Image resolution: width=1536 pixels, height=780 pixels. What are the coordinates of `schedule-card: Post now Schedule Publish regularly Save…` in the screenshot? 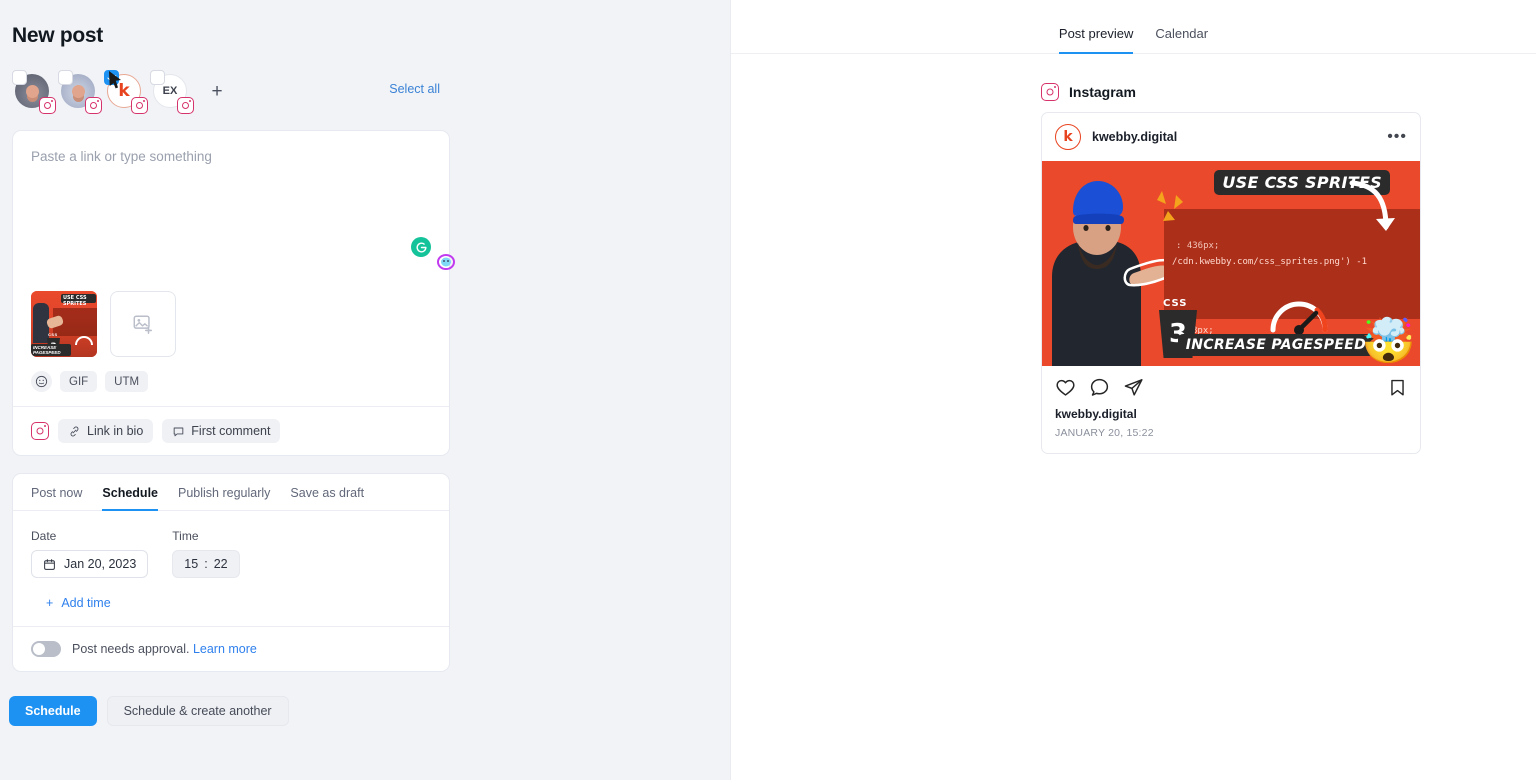 It's located at (231, 572).